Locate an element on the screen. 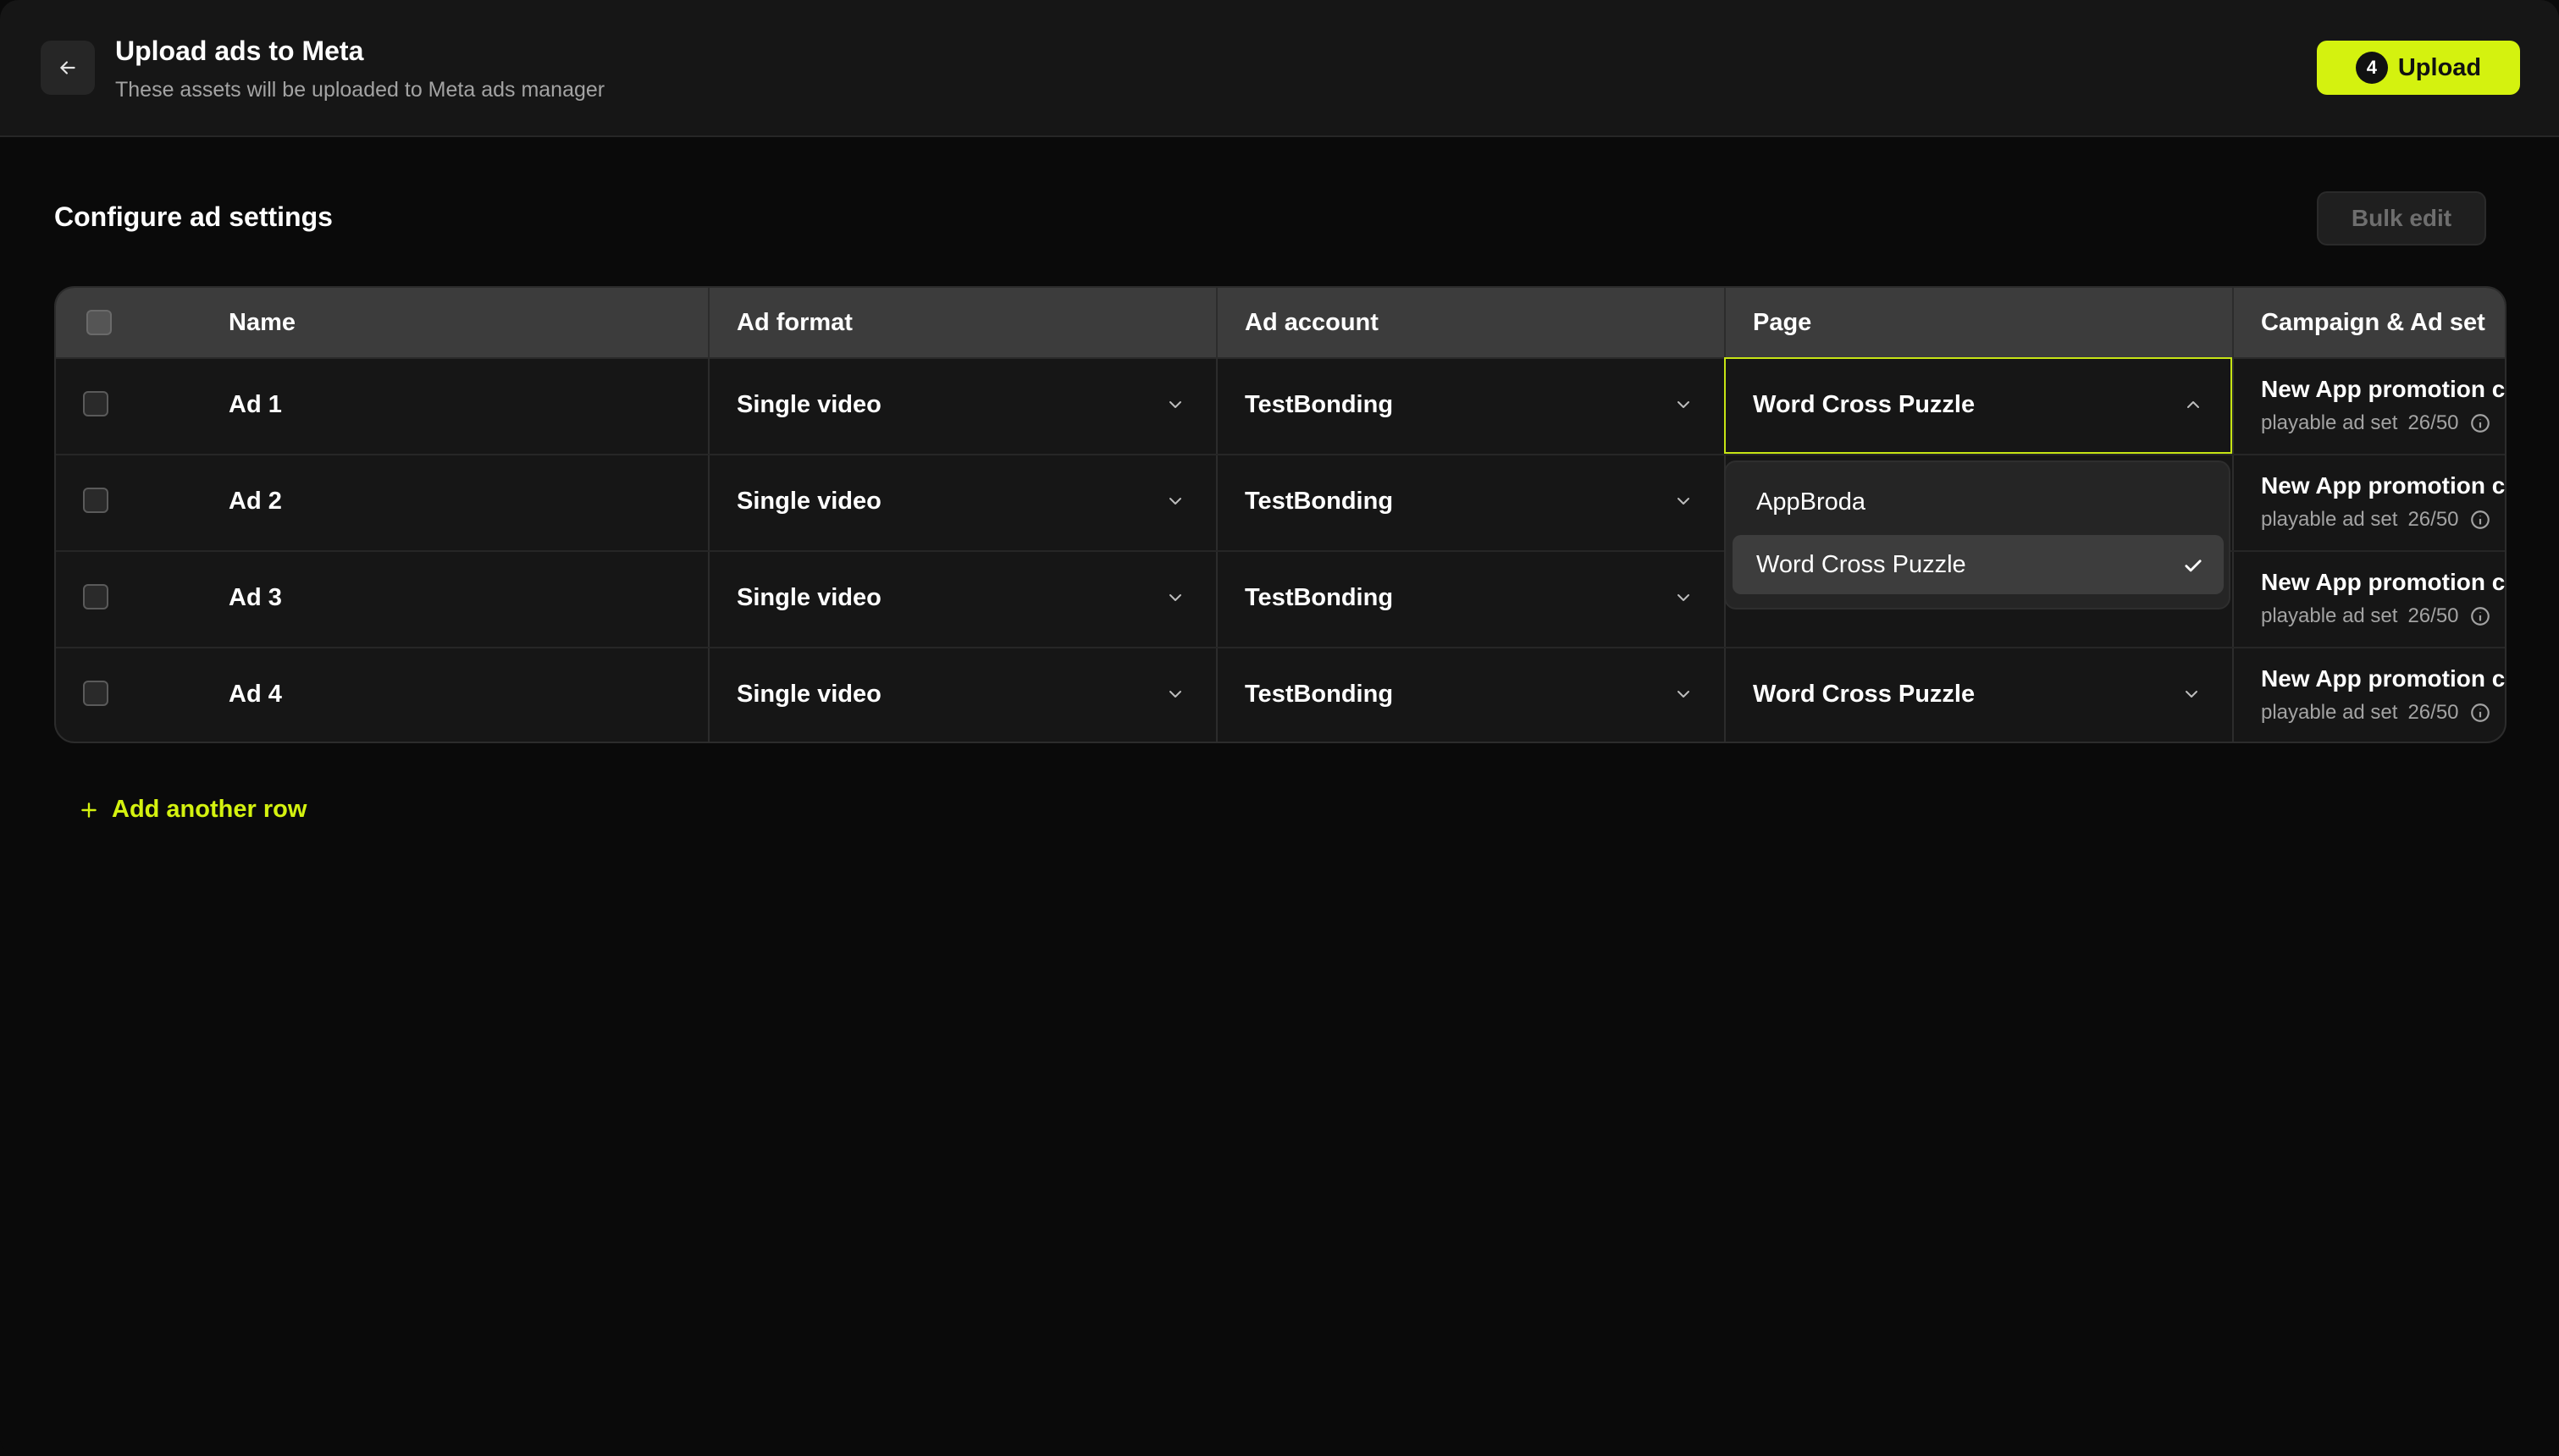  column-header-page: Page is located at coordinates (1783, 322).